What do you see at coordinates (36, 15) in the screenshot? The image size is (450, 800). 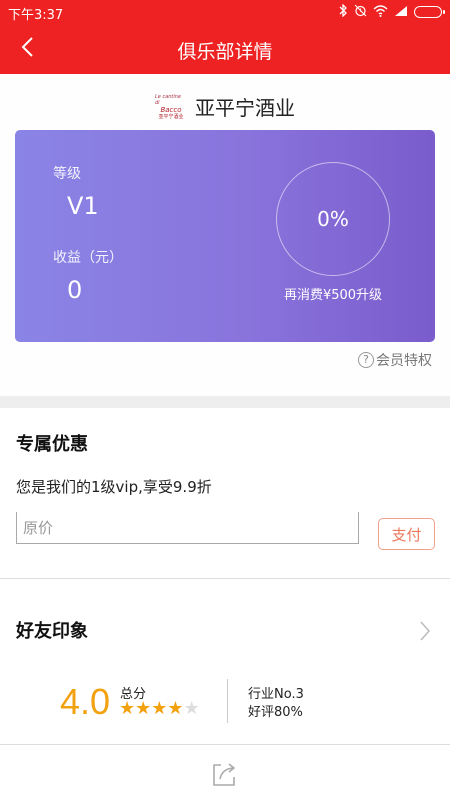 I see `status-time: 下午3:37` at bounding box center [36, 15].